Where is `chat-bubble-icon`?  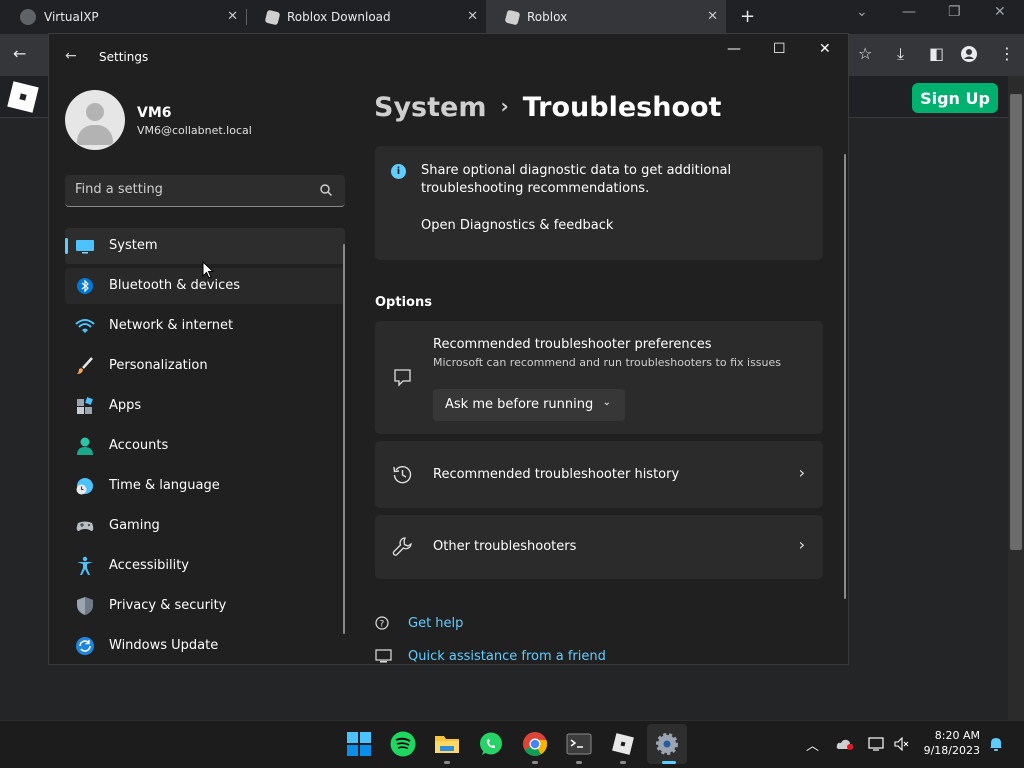 chat-bubble-icon is located at coordinates (402, 378).